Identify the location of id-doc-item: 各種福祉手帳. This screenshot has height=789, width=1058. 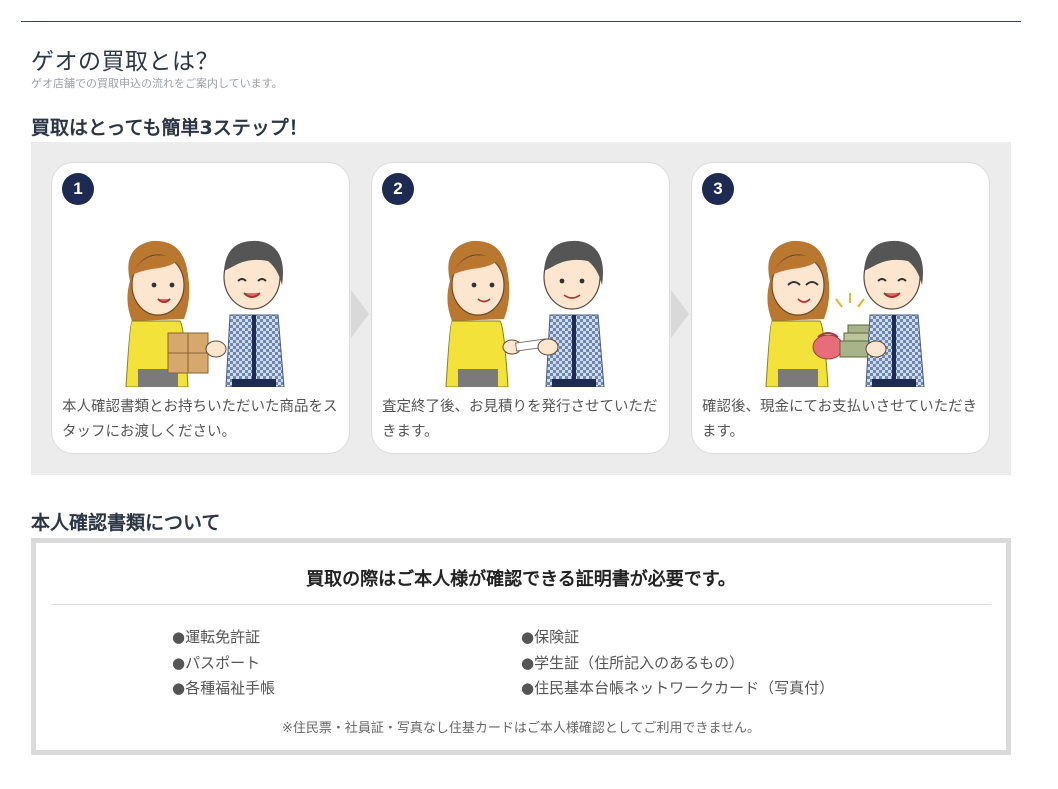
(223, 689).